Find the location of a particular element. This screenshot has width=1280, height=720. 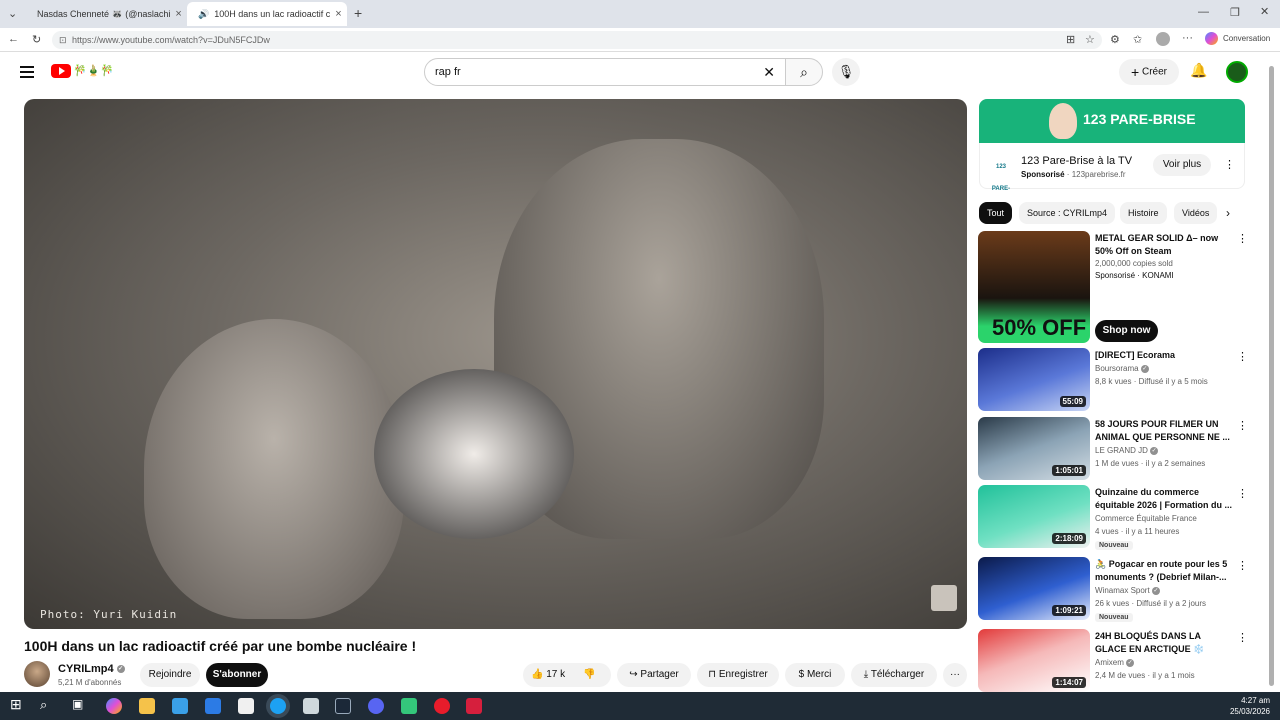

clear-search-icon: ✕ is located at coordinates (769, 72).